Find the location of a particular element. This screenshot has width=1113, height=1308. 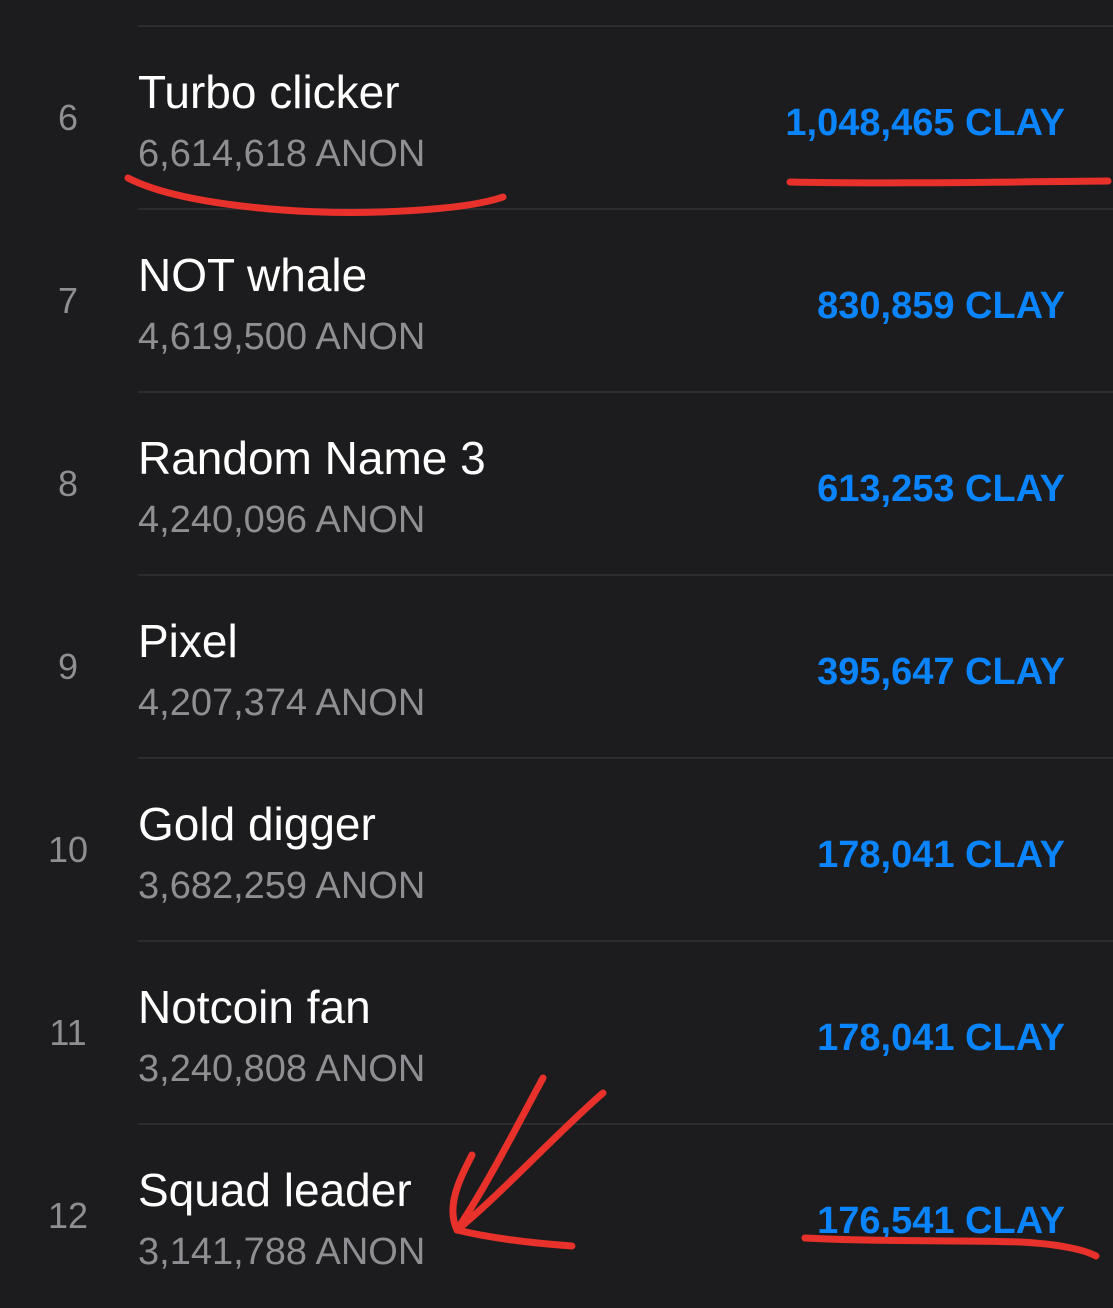

anon-balance: 4,207,374 ANON is located at coordinates (282, 703).